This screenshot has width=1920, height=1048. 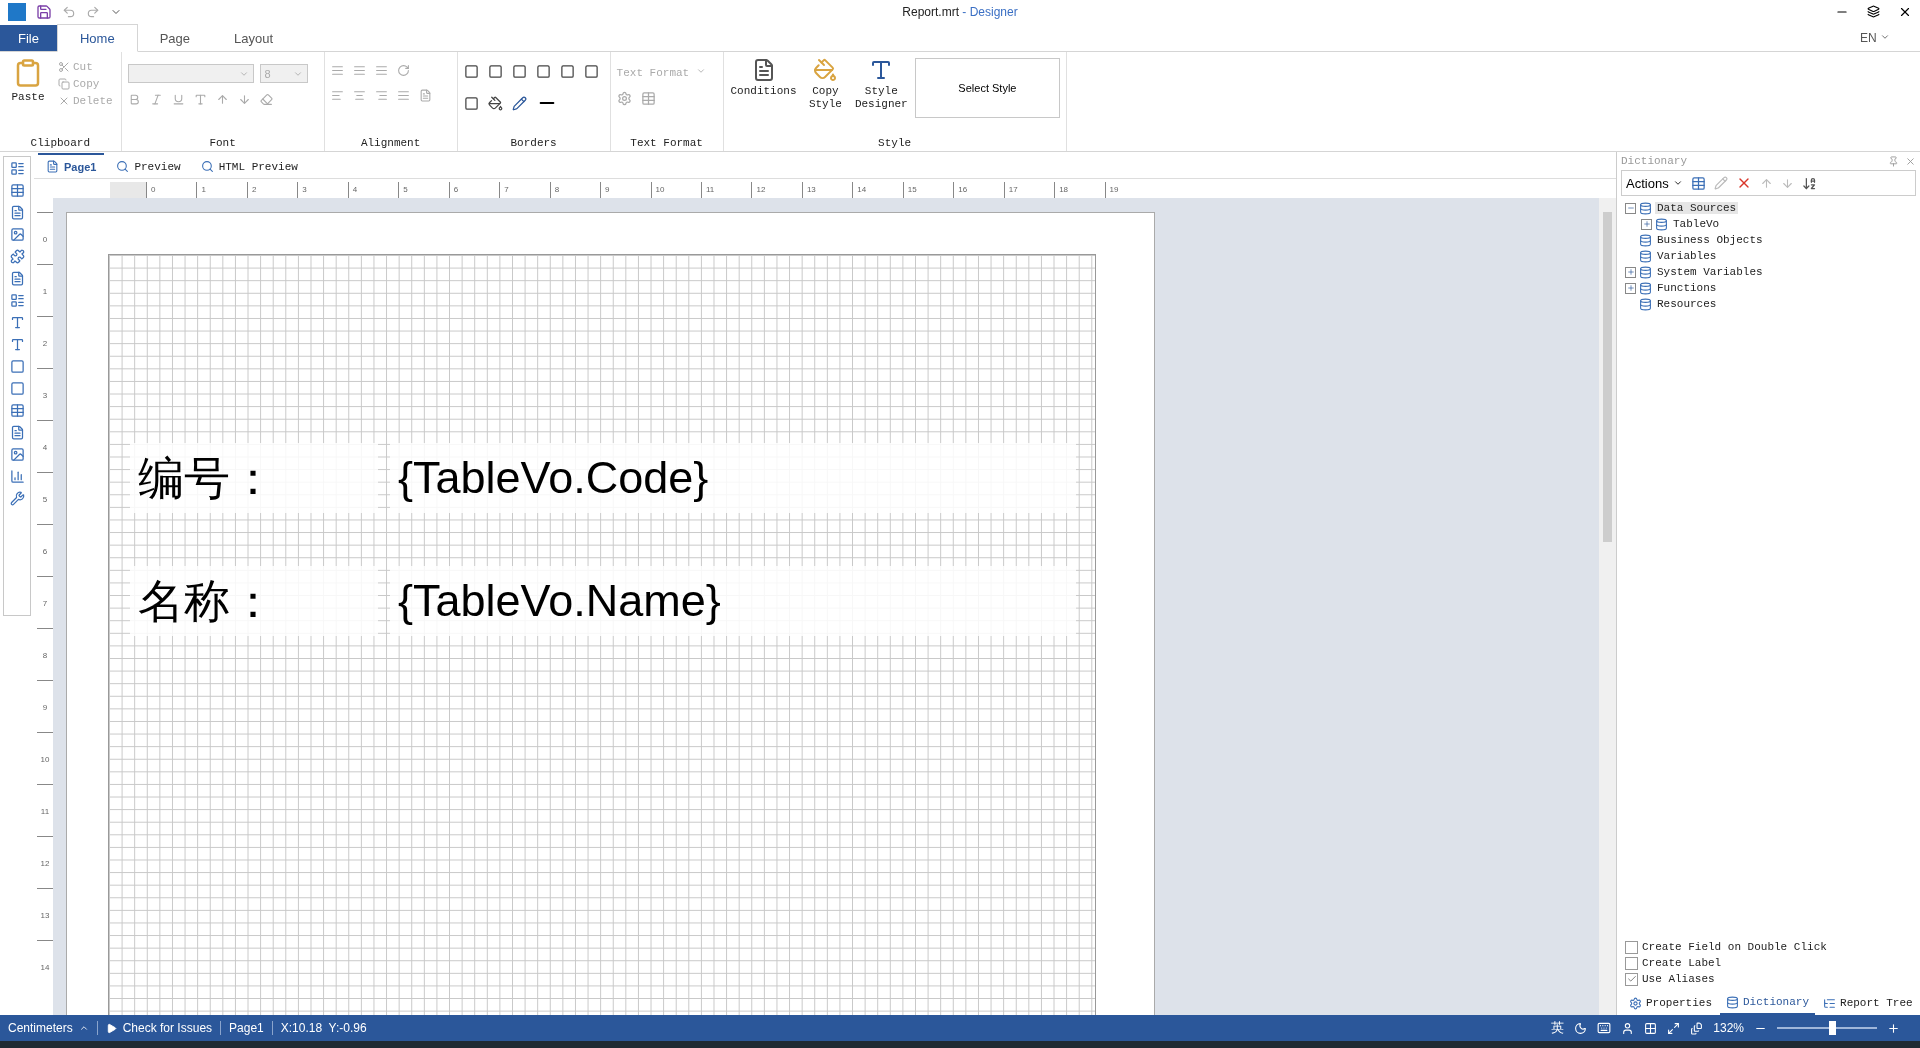 I want to click on actions-menu: Actions, so click(x=1654, y=183).